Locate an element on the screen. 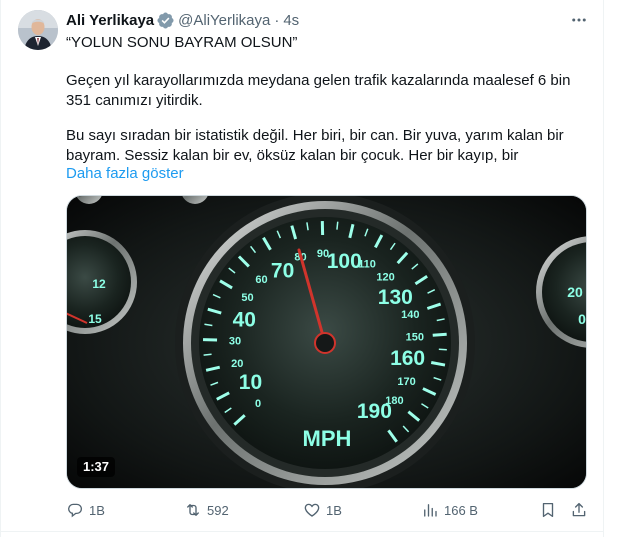 The image size is (617, 537). left-gauge-label-15: 15 is located at coordinates (95, 319).